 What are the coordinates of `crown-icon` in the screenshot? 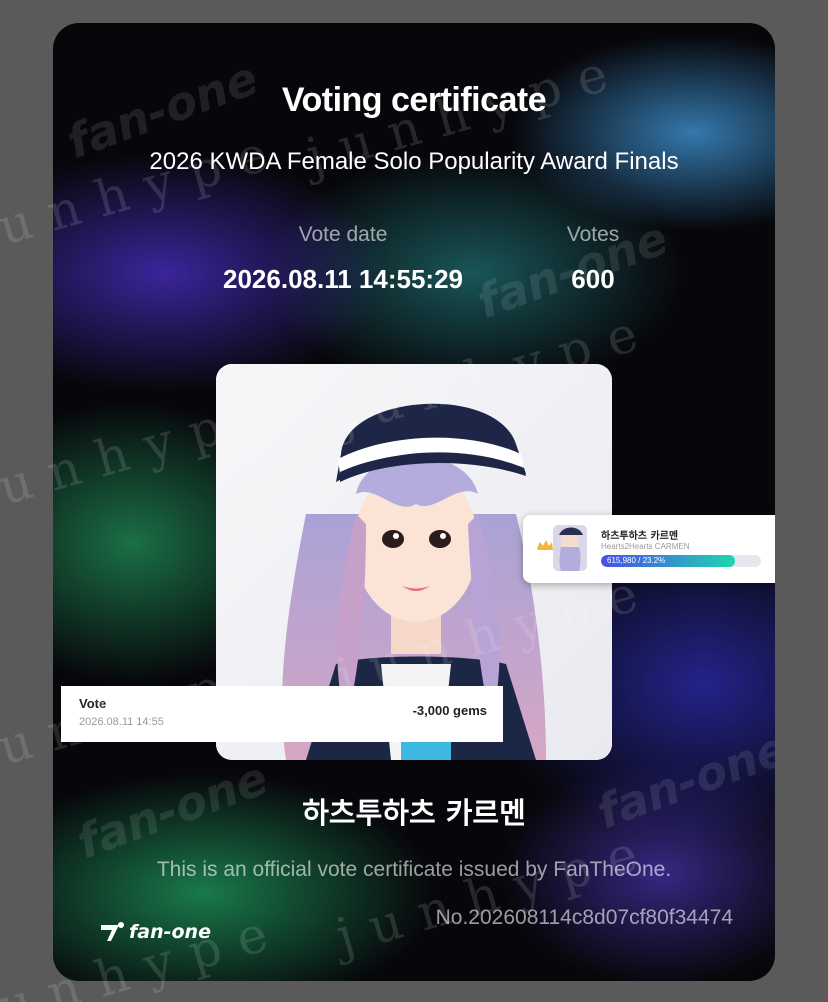 It's located at (545, 545).